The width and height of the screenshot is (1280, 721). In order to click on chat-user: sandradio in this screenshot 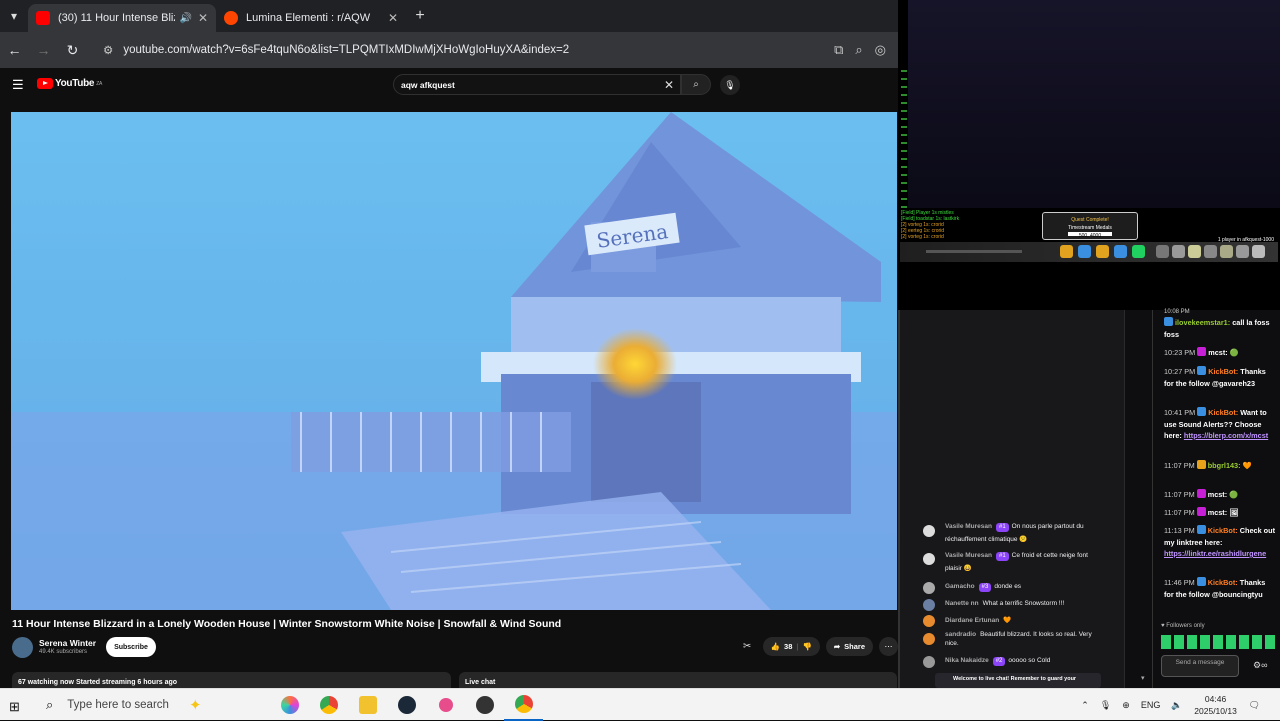, I will do `click(960, 634)`.